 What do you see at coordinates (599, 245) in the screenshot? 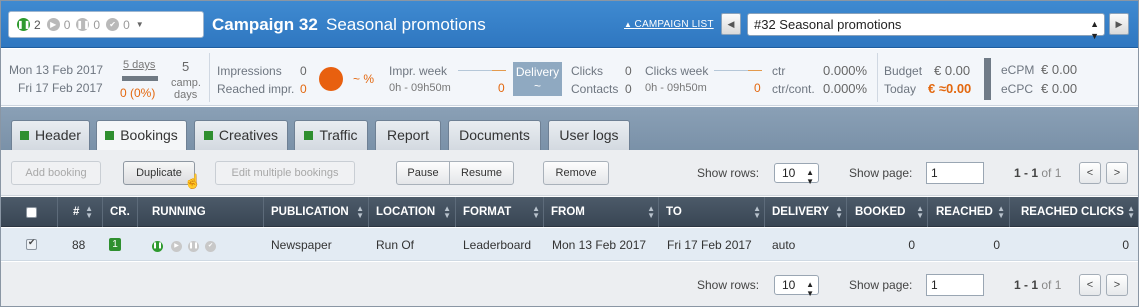
I see `row-from: Mon 13 Feb 2017` at bounding box center [599, 245].